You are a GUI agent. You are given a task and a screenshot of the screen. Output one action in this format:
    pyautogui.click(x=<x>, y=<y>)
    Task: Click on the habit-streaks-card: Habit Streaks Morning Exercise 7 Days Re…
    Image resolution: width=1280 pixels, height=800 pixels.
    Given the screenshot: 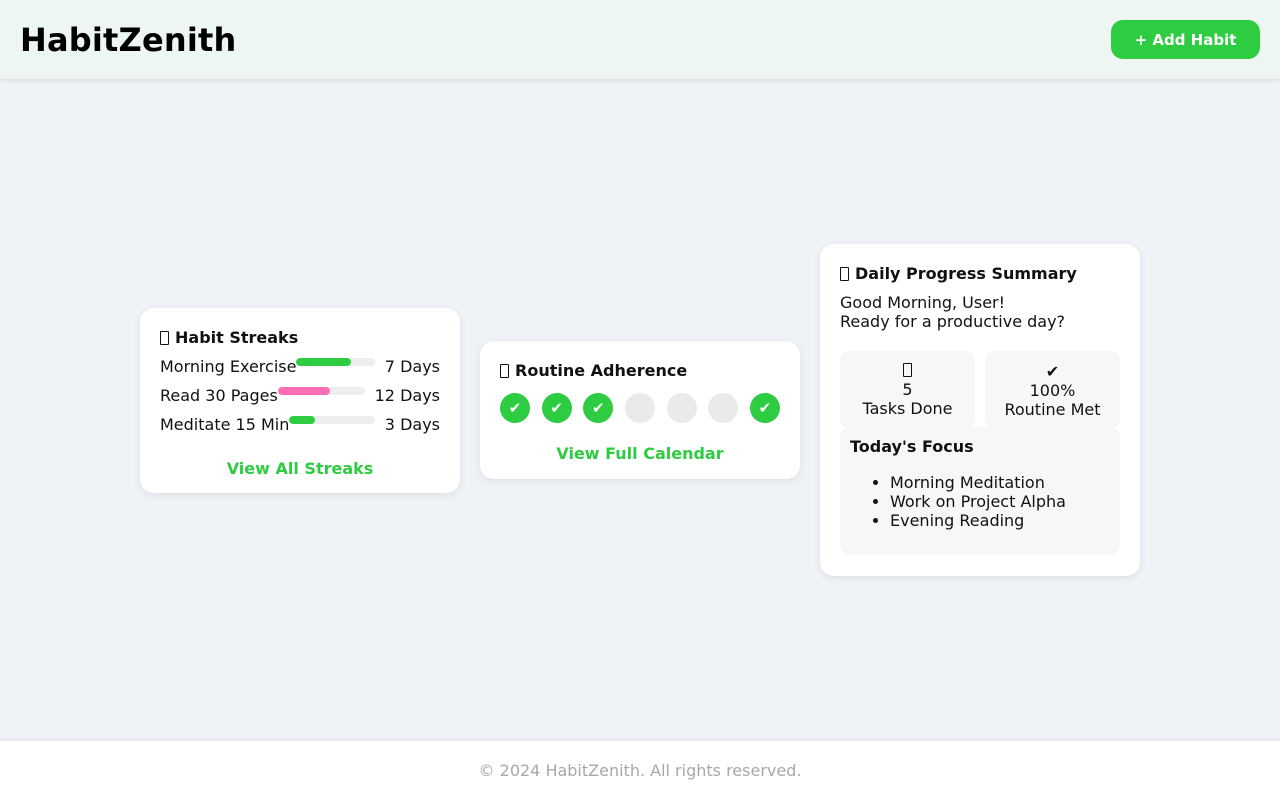 What is the action you would take?
    pyautogui.click(x=300, y=400)
    